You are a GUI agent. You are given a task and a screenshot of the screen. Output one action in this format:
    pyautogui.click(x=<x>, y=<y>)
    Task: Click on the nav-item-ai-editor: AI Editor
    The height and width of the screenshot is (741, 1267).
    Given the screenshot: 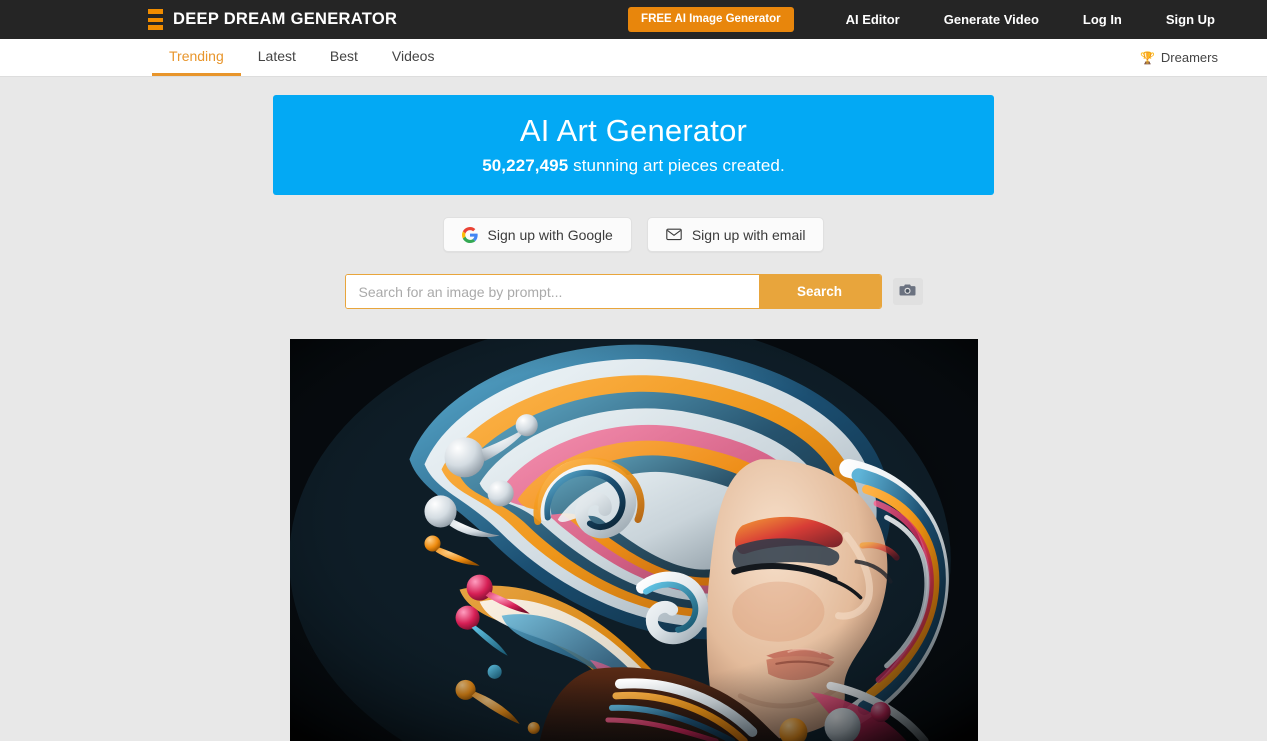 What is the action you would take?
    pyautogui.click(x=873, y=19)
    